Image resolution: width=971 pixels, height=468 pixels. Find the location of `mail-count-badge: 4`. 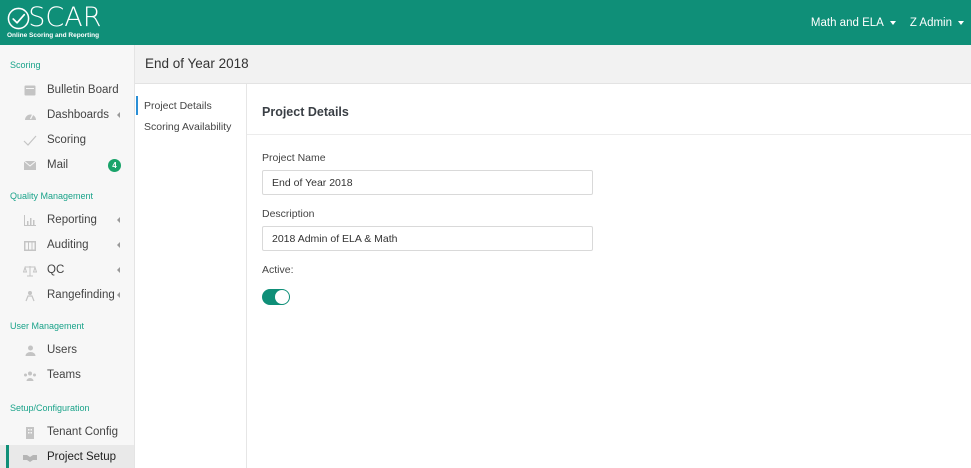

mail-count-badge: 4 is located at coordinates (114, 165).